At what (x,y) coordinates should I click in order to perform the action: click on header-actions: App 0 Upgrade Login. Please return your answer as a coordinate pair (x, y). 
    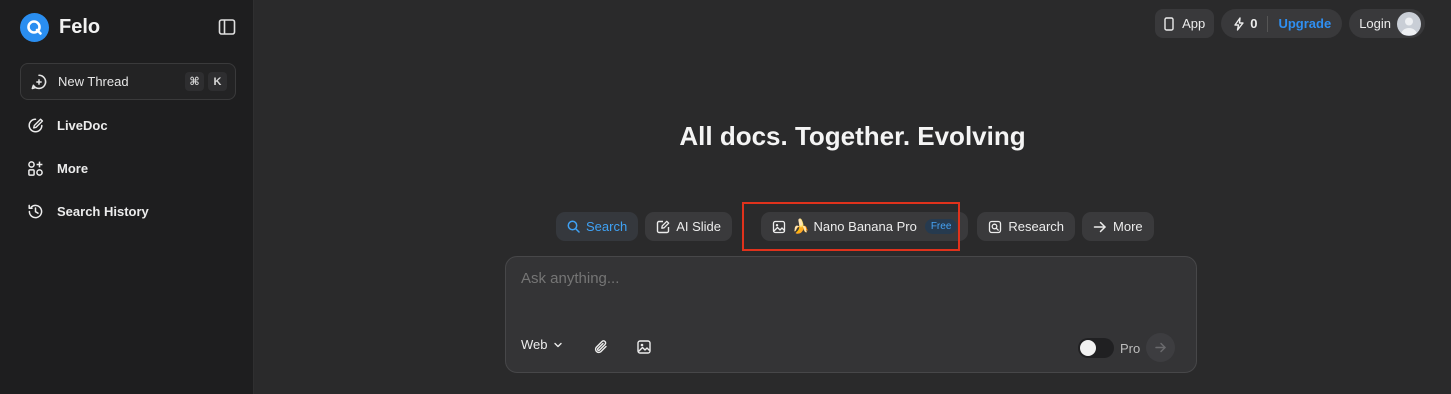
    Looking at the image, I should click on (1290, 23).